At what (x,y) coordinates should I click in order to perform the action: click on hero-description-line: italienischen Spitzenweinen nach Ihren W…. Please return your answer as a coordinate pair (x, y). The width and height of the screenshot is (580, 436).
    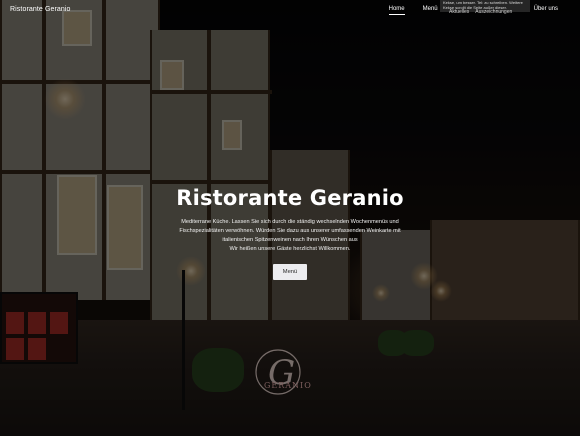
    Looking at the image, I should click on (290, 240).